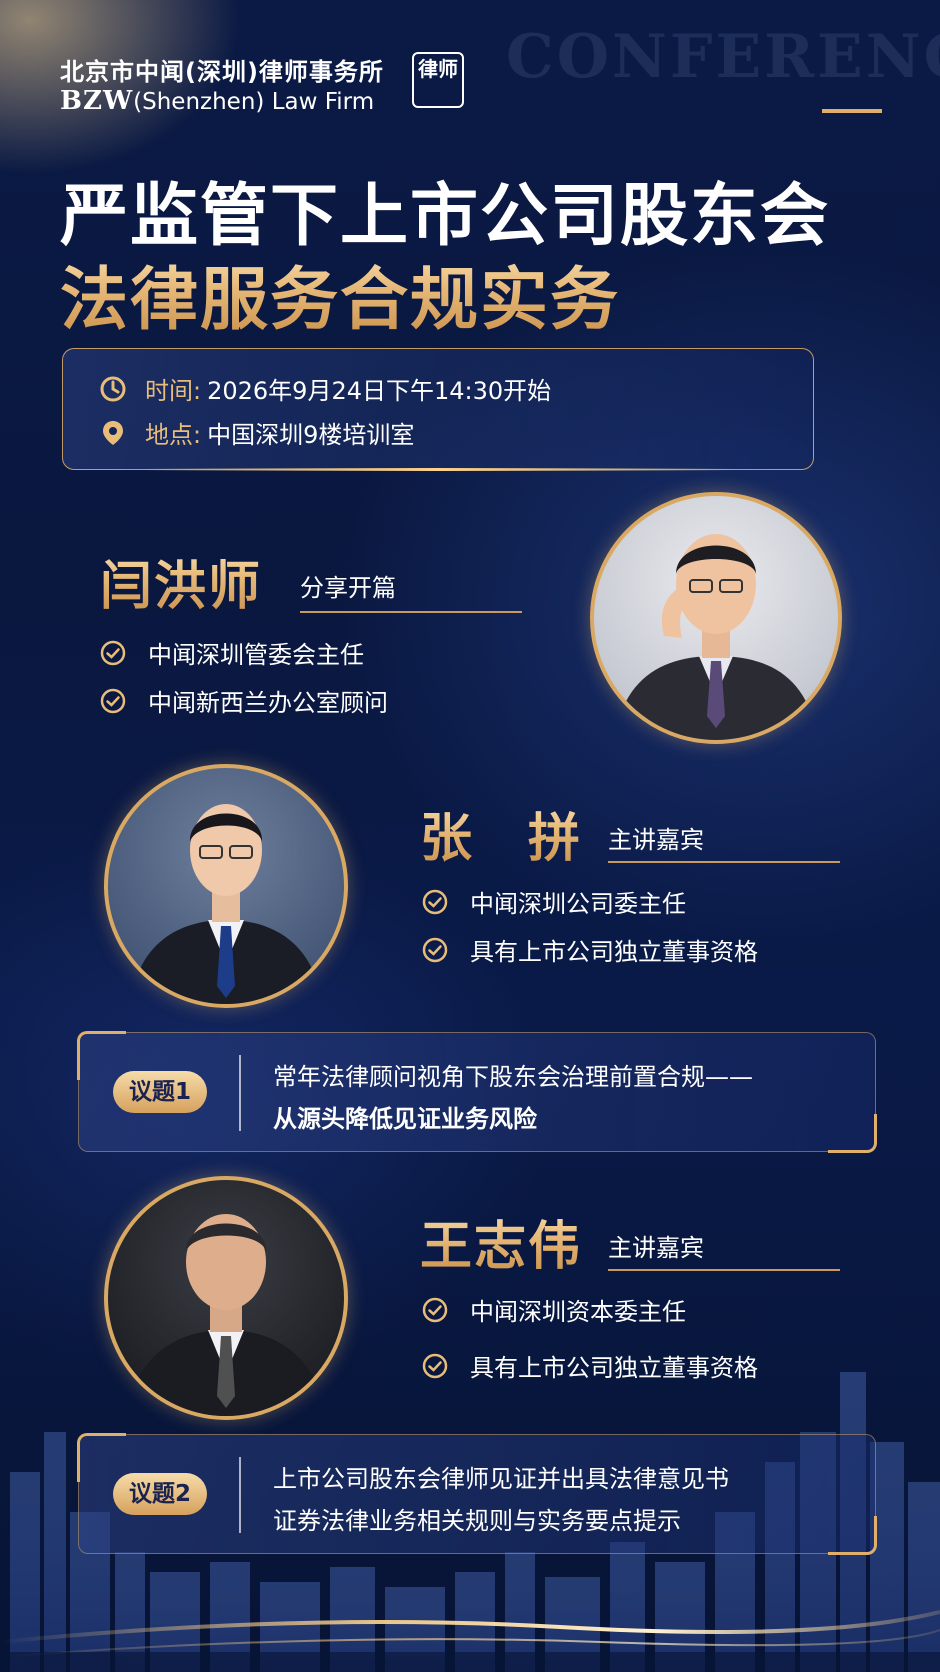 The height and width of the screenshot is (1672, 940). I want to click on speaker-1-photo, so click(716, 618).